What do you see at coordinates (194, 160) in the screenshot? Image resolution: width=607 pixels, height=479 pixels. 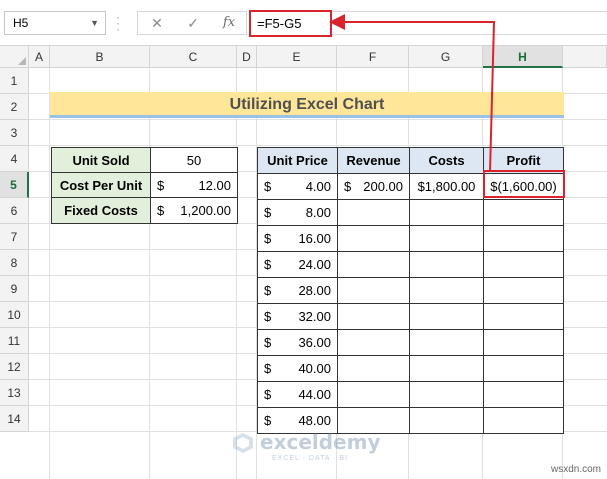 I see `input-value: 50` at bounding box center [194, 160].